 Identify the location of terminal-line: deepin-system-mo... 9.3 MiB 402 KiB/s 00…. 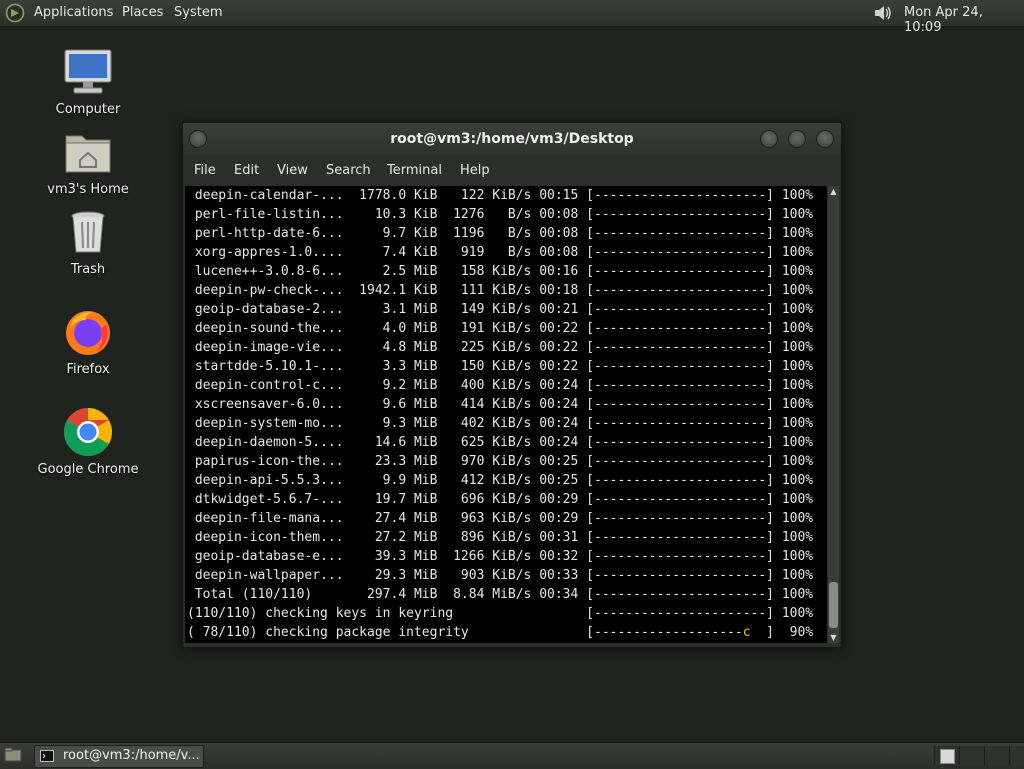
(500, 423).